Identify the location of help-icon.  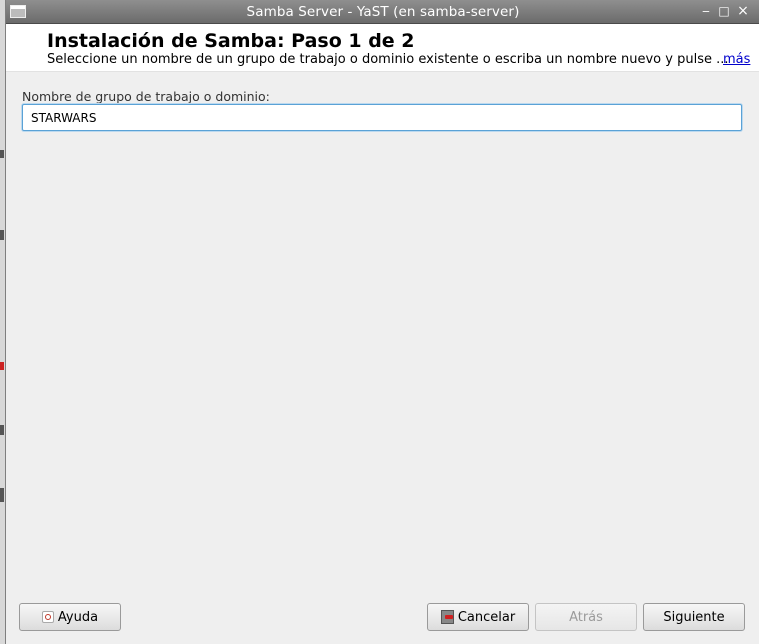
(47, 617).